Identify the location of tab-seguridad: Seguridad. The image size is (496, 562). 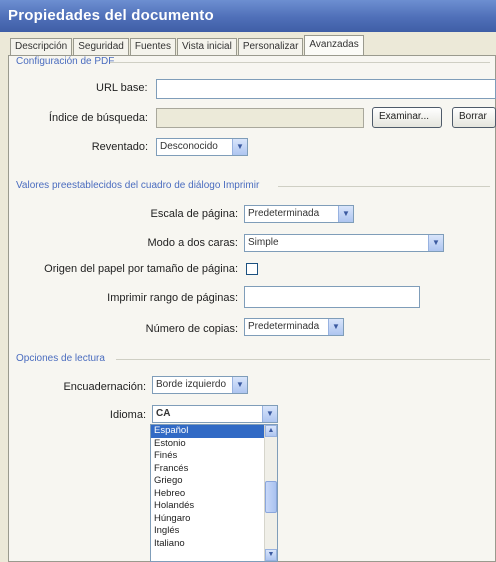
(101, 46).